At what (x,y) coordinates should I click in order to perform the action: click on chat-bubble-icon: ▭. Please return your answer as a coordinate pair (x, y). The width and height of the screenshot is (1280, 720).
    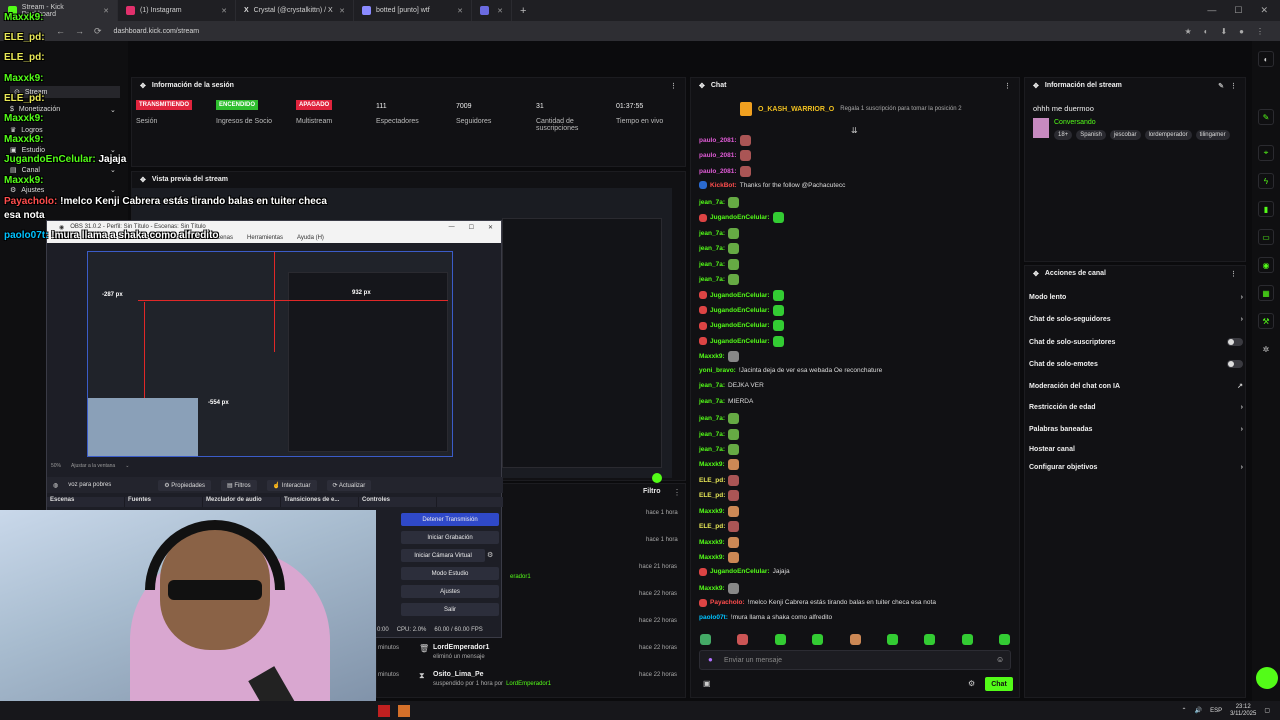
    Looking at the image, I should click on (1266, 237).